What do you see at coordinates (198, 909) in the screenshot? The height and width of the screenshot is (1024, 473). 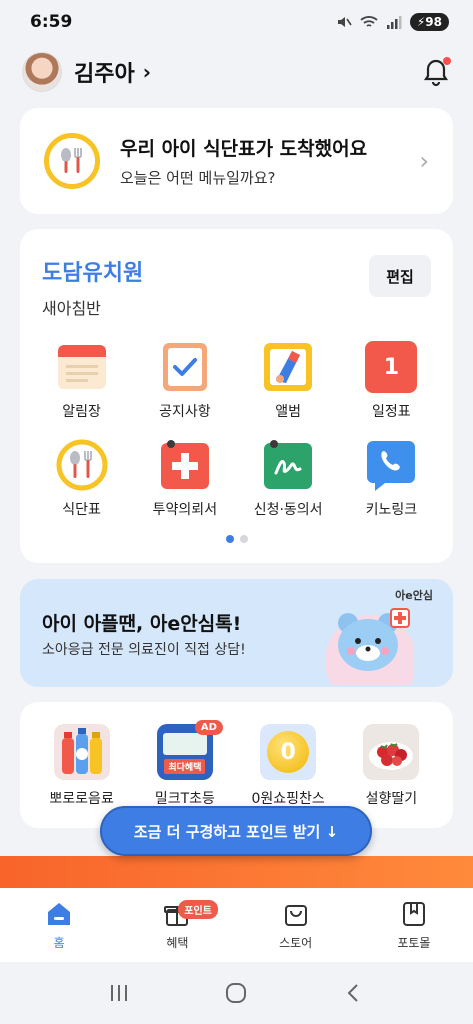 I see `points-badge: 포인트` at bounding box center [198, 909].